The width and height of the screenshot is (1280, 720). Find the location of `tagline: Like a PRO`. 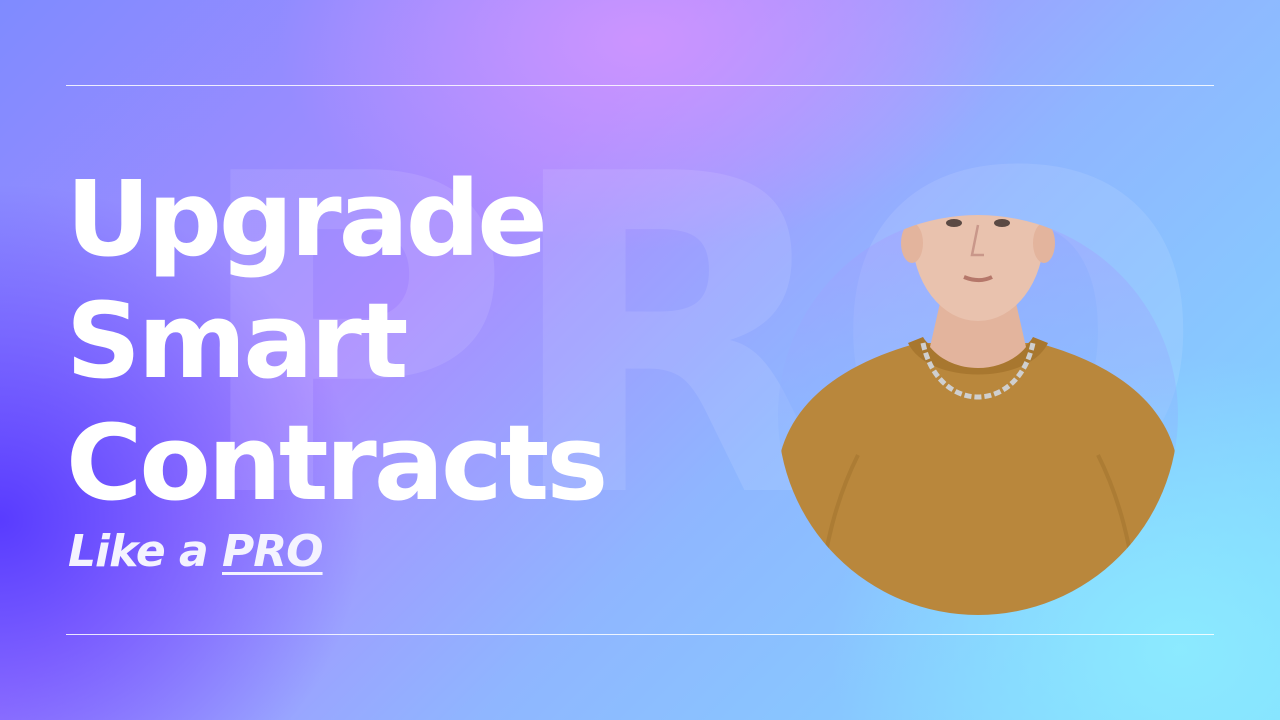

tagline: Like a PRO is located at coordinates (196, 552).